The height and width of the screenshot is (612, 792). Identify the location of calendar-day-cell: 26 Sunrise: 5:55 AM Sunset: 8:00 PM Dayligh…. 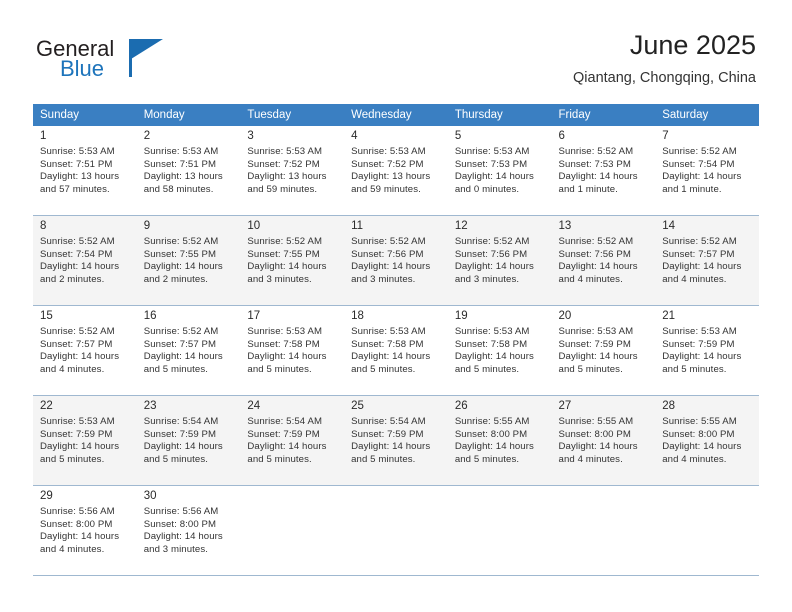
(499, 441).